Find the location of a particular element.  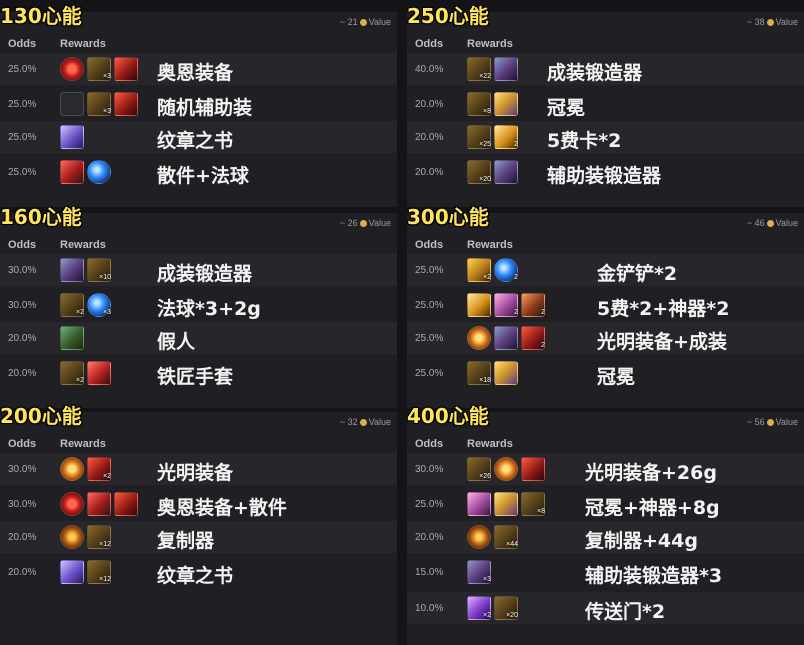

chest-icon: ×10 is located at coordinates (99, 270).